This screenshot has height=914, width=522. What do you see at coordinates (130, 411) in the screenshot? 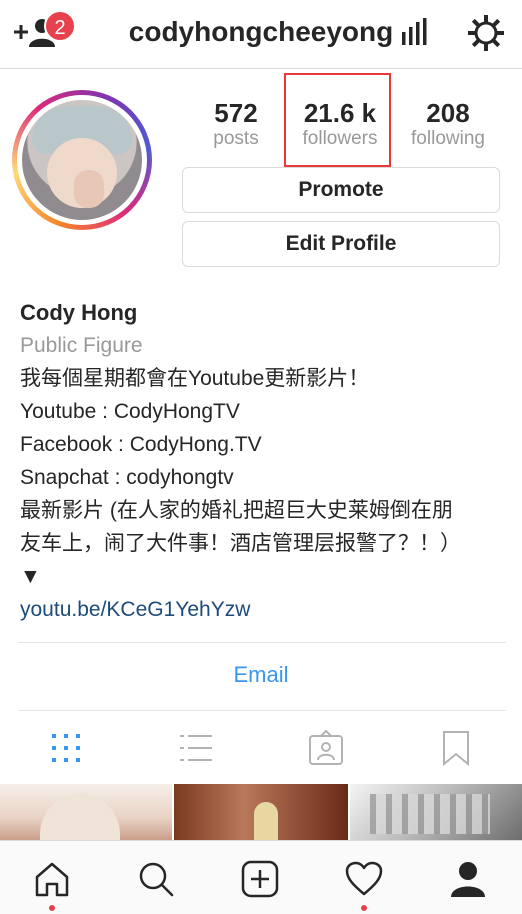
I see `bio-line: Youtube : CodyHongTV` at bounding box center [130, 411].